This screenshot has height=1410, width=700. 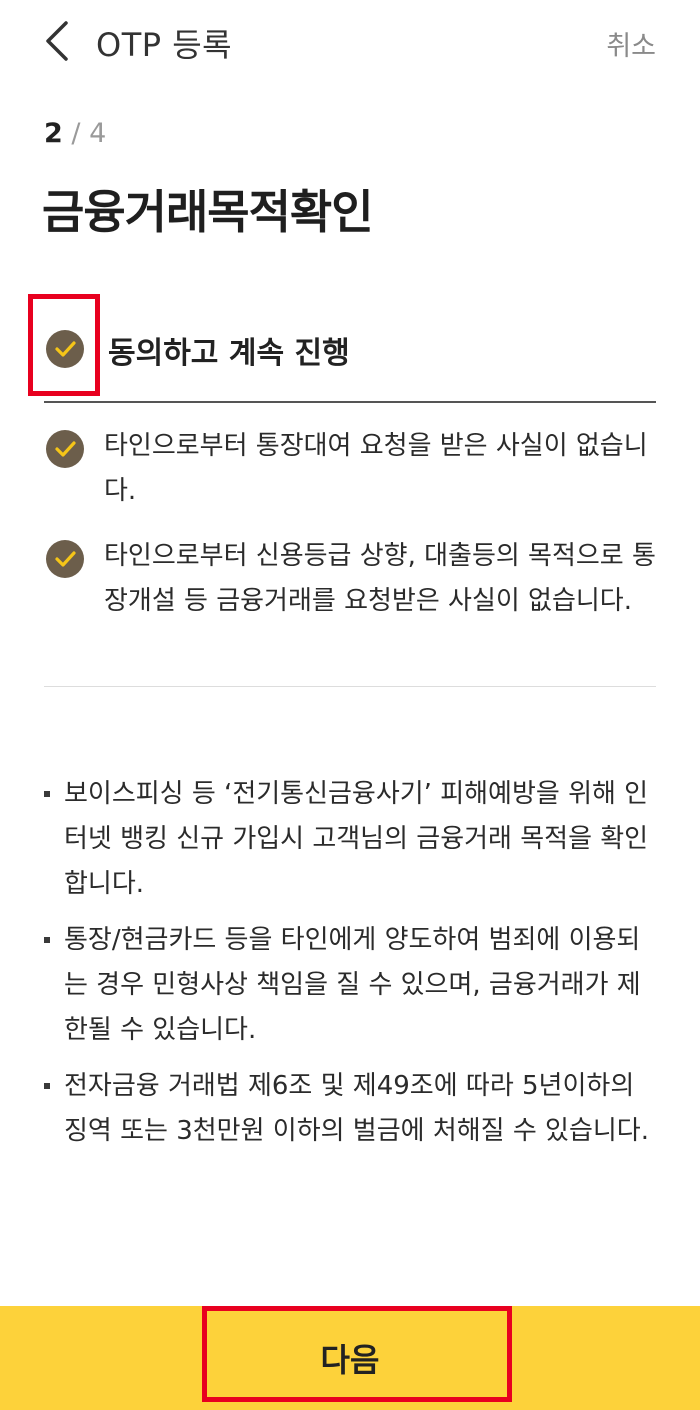 What do you see at coordinates (350, 42) in the screenshot?
I see `top-app-bar: OTP 등록 취소` at bounding box center [350, 42].